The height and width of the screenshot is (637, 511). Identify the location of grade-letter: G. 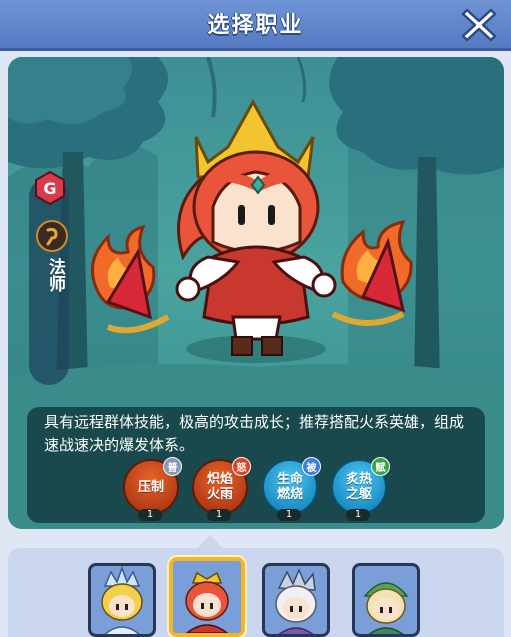
(49, 188).